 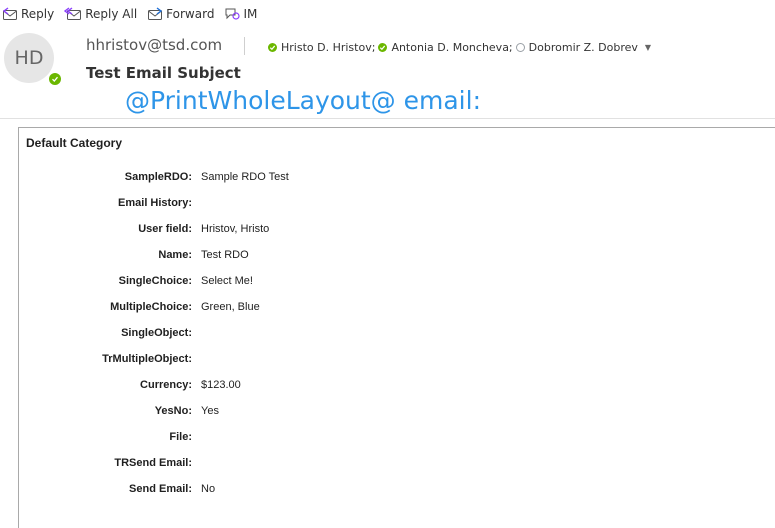 I want to click on expand-recipients-icon: ▼, so click(x=648, y=47).